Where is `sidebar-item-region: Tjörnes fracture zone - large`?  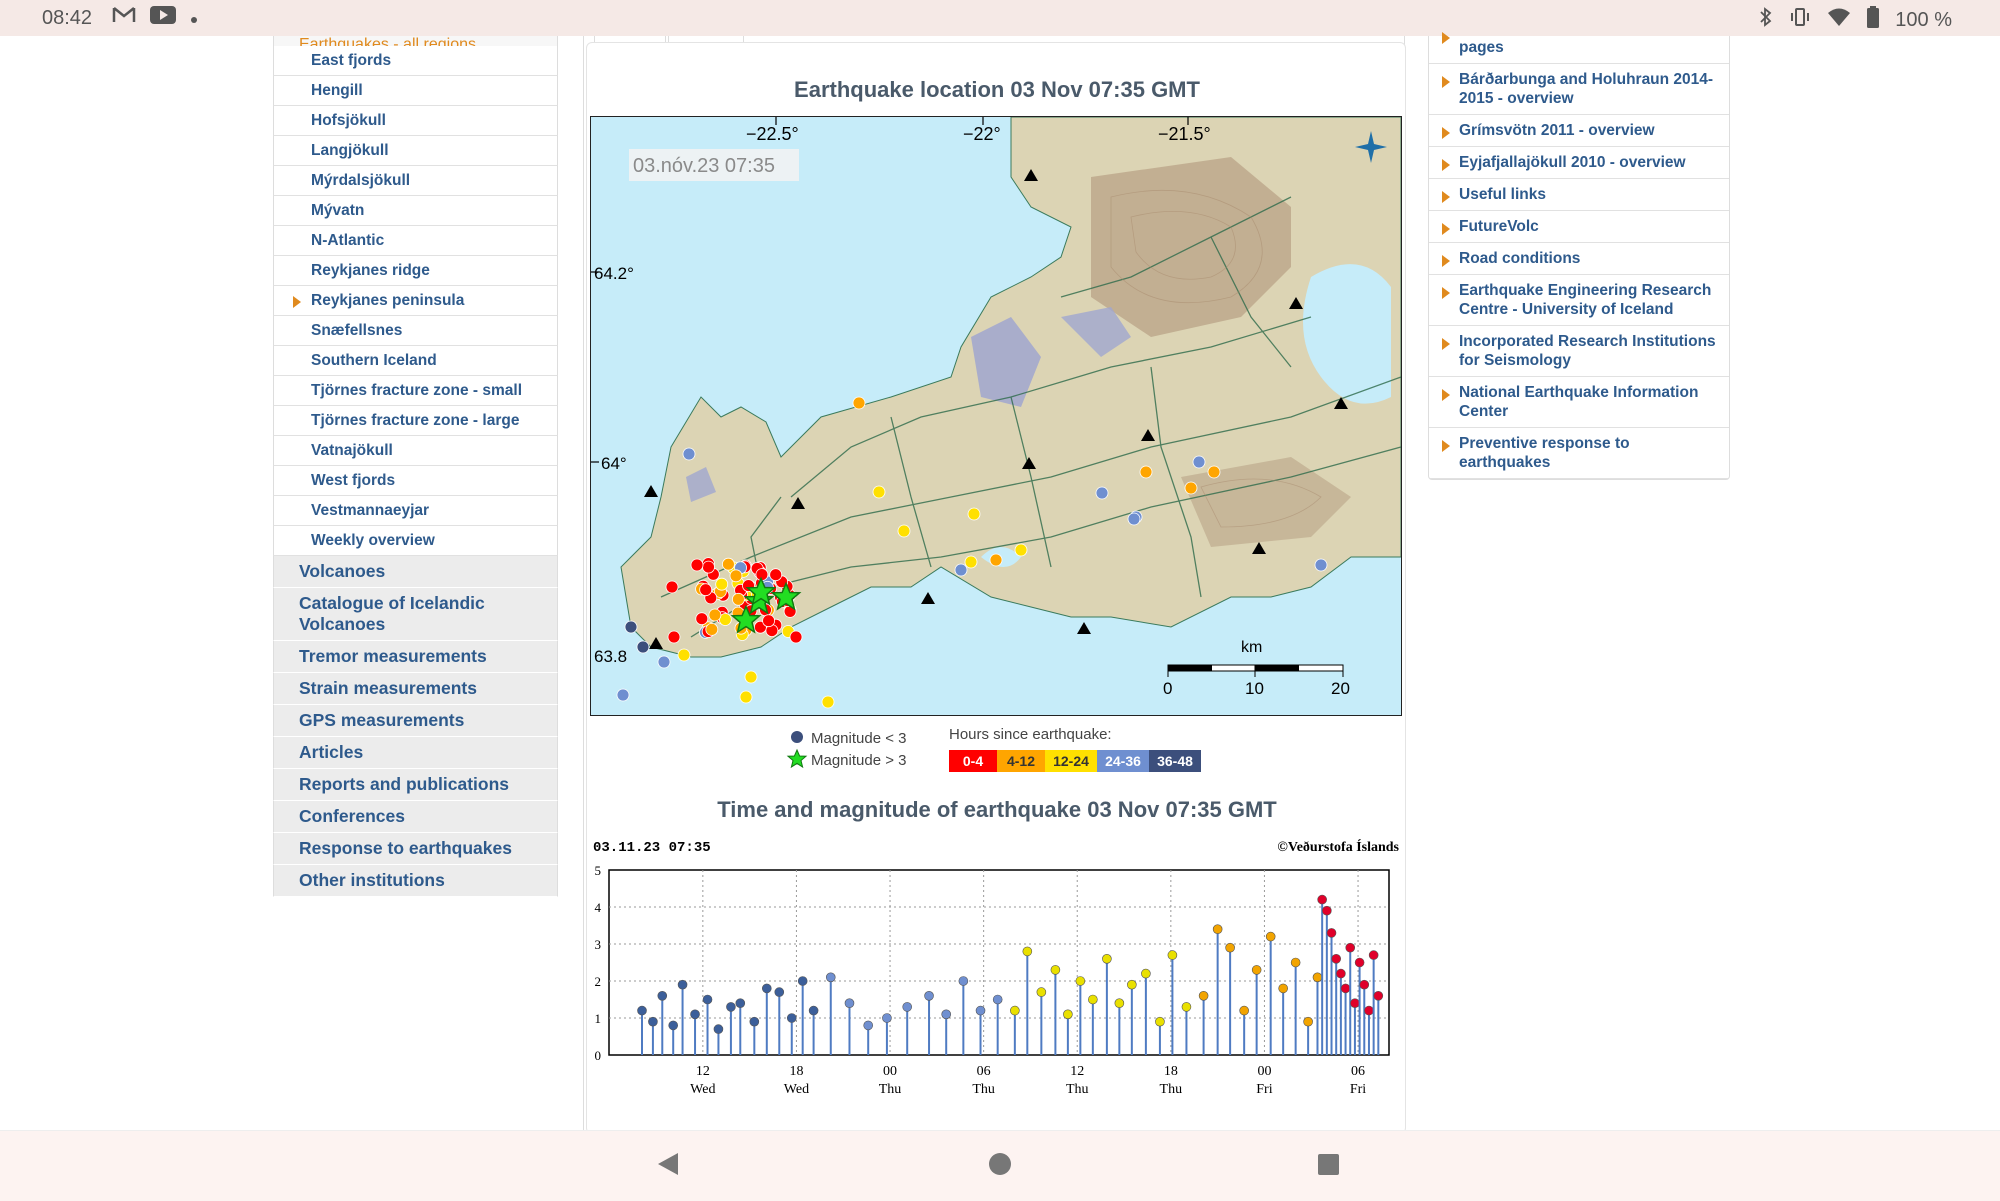 sidebar-item-region: Tjörnes fracture zone - large is located at coordinates (415, 421).